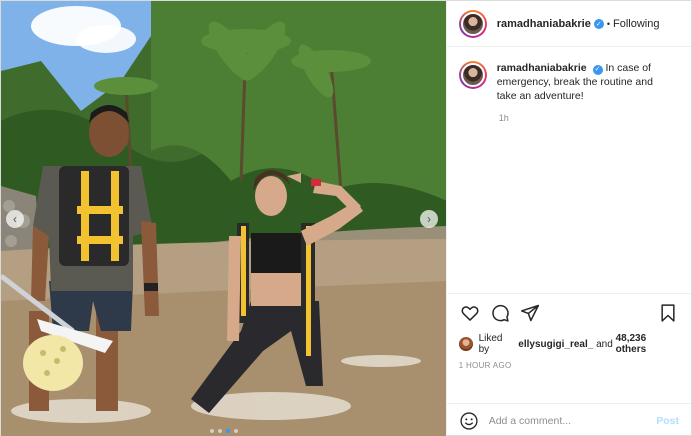  What do you see at coordinates (572, 420) in the screenshot?
I see `comment-input` at bounding box center [572, 420].